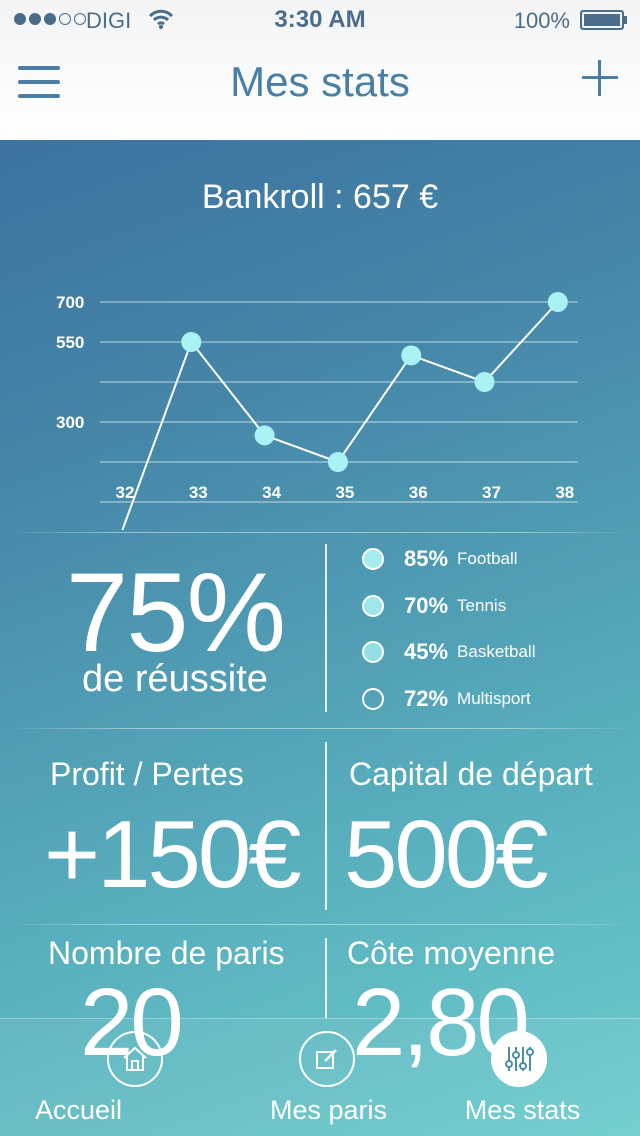  What do you see at coordinates (603, 20) in the screenshot?
I see `battery-icon` at bounding box center [603, 20].